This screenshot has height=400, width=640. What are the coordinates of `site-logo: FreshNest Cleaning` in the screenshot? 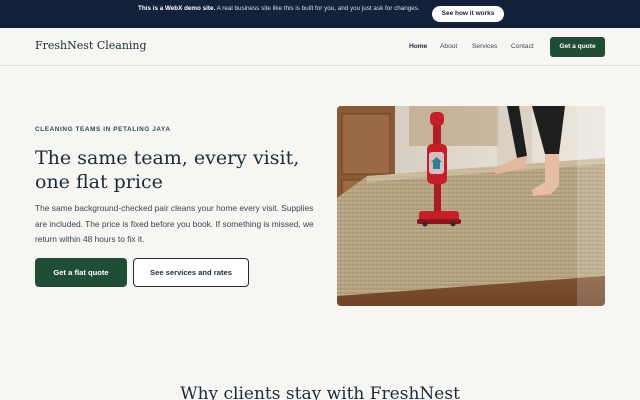 It's located at (91, 45).